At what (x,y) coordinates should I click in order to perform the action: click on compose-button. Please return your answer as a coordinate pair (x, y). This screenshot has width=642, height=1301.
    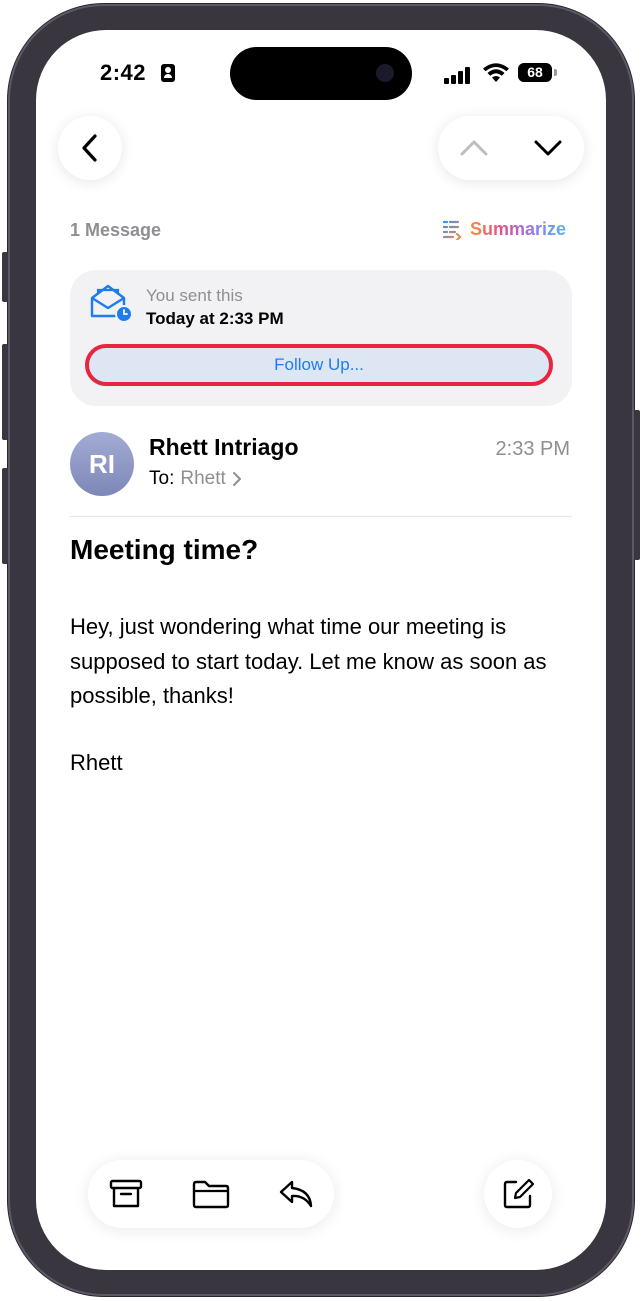
    Looking at the image, I should click on (518, 1194).